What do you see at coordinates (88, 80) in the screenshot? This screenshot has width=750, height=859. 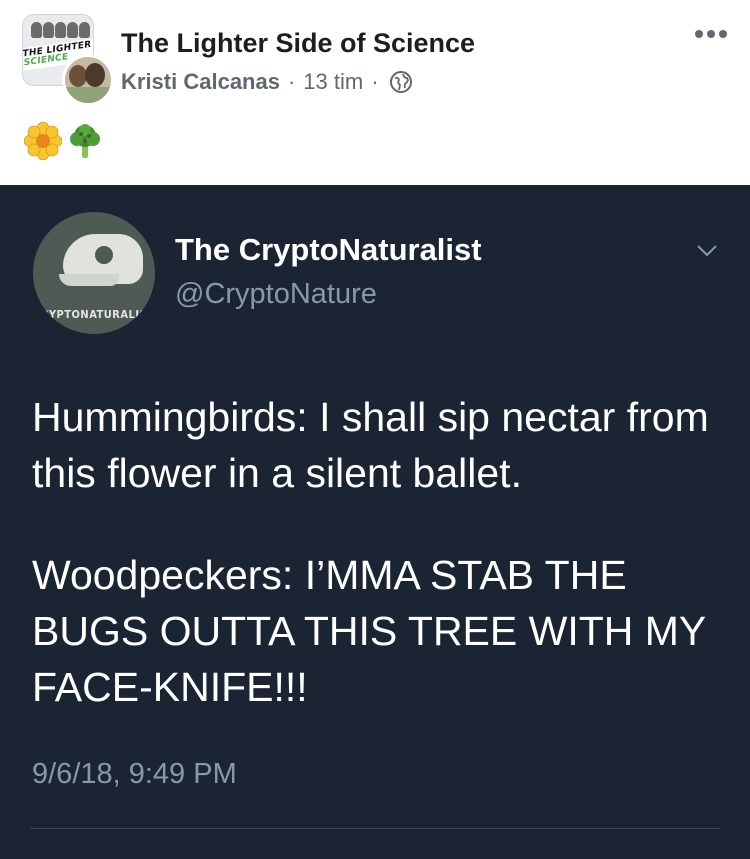 I see `author-avatar` at bounding box center [88, 80].